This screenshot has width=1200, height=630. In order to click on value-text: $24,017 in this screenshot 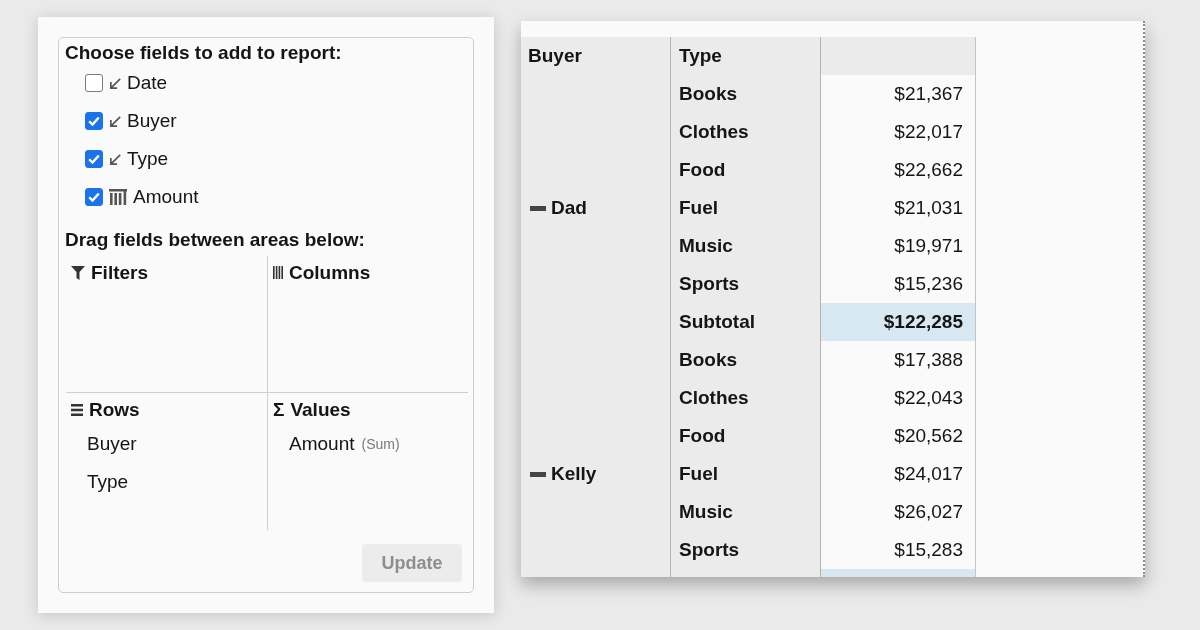, I will do `click(928, 474)`.